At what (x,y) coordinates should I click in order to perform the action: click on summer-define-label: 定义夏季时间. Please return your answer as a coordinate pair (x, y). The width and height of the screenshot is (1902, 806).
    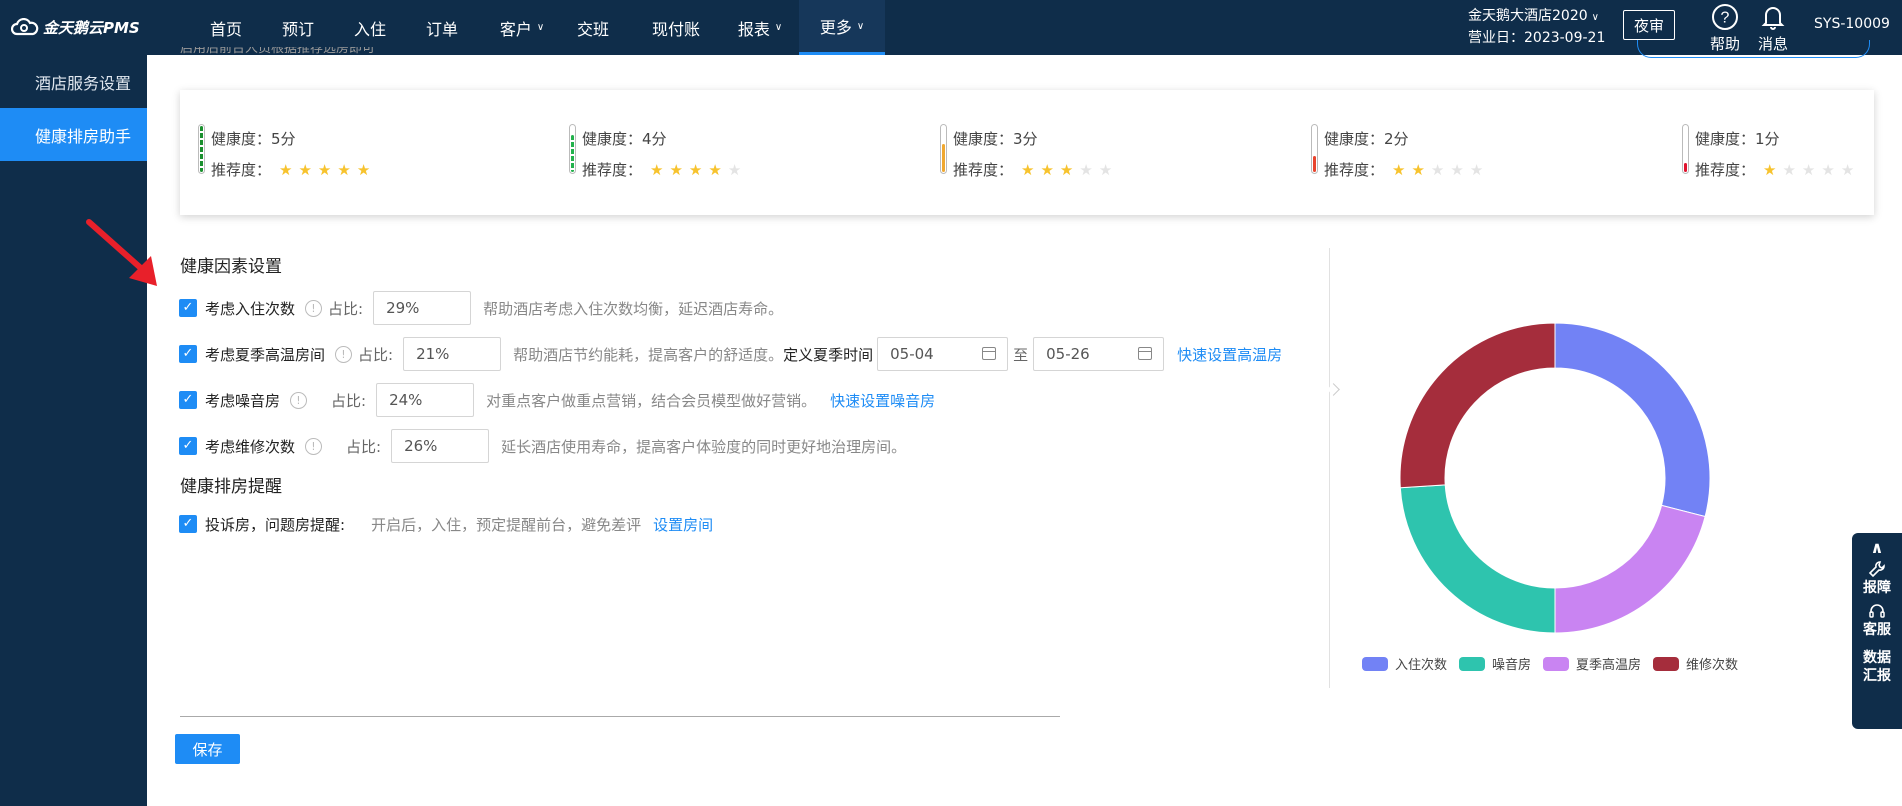
    Looking at the image, I should click on (828, 354).